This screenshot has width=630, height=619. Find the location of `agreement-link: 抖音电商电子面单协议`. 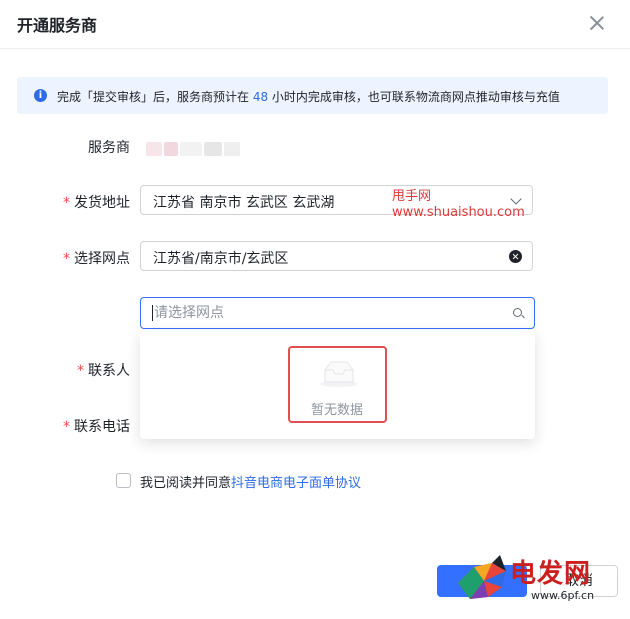

agreement-link: 抖音电商电子面单协议 is located at coordinates (296, 483).